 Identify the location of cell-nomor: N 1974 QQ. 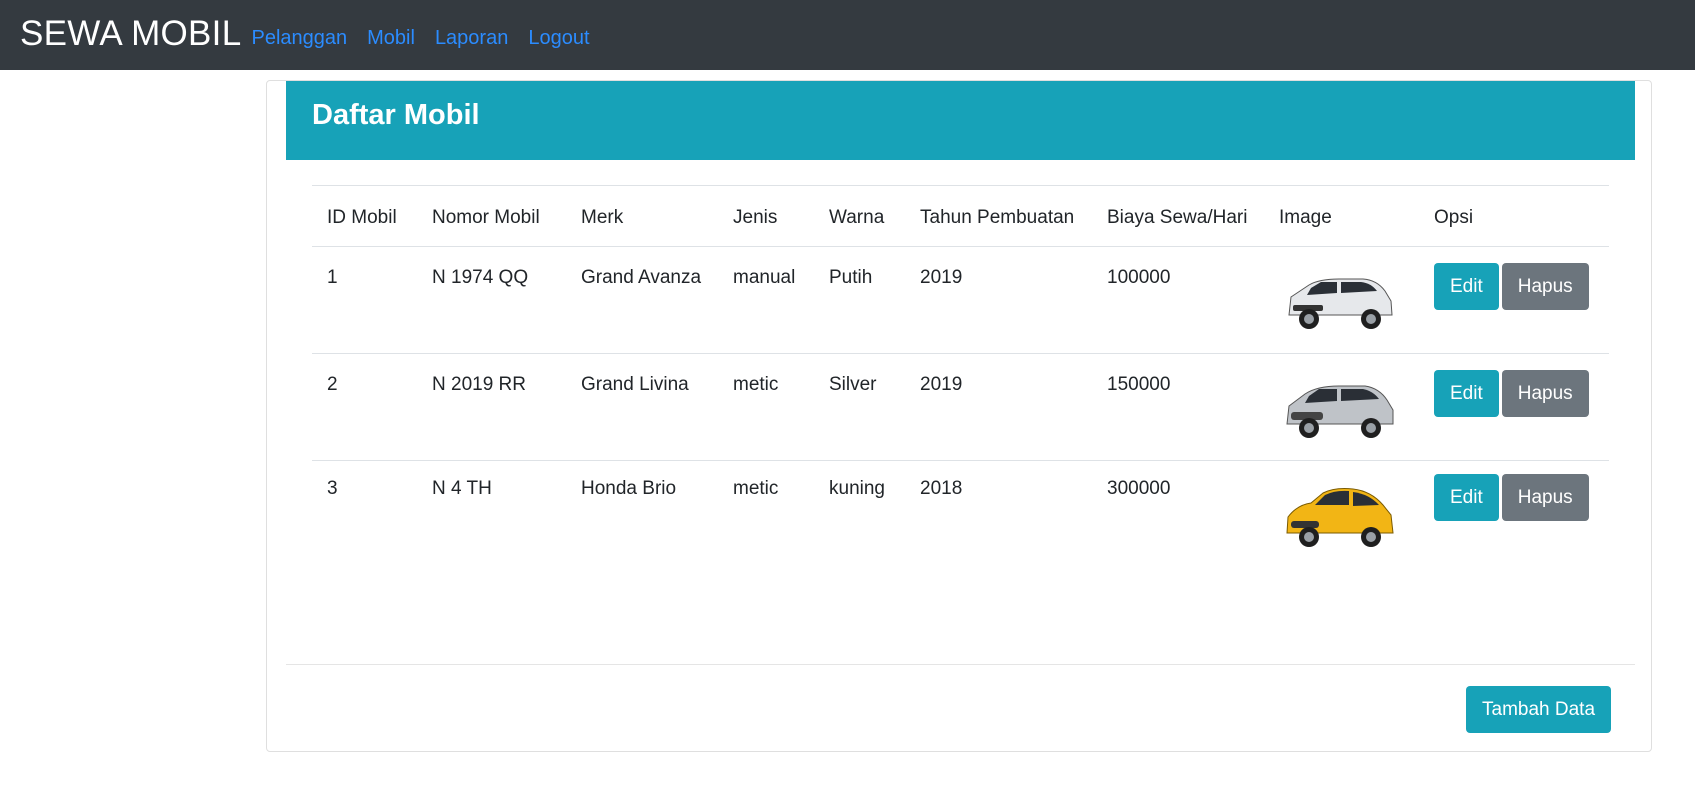
(491, 300).